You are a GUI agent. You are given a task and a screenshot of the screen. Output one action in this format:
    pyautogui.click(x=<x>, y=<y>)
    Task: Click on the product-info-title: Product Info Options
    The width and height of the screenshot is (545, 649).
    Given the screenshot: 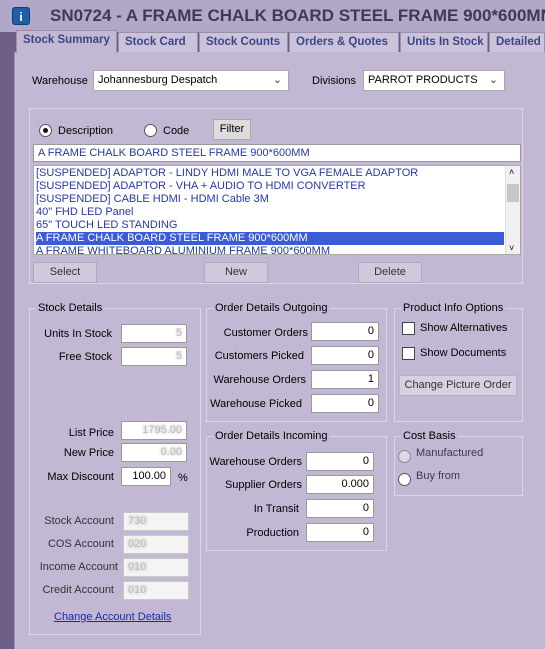 What is the action you would take?
    pyautogui.click(x=453, y=308)
    